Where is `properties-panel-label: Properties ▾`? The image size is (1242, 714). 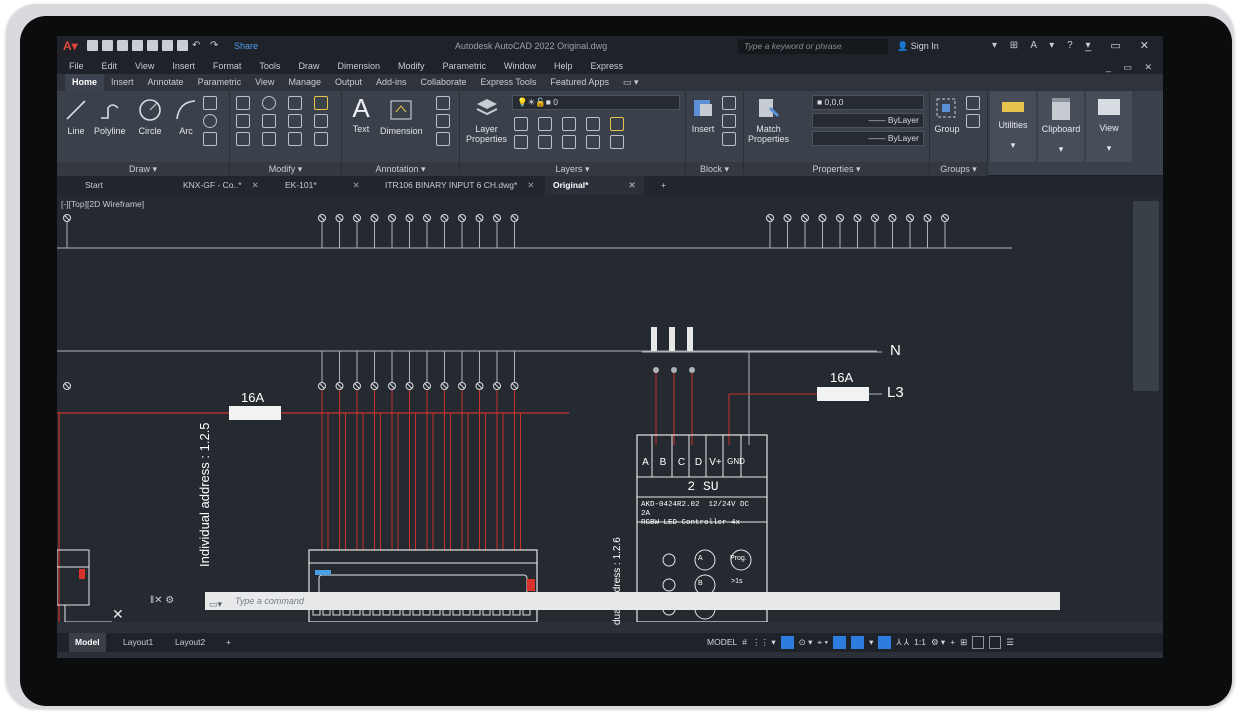 properties-panel-label: Properties ▾ is located at coordinates (836, 169).